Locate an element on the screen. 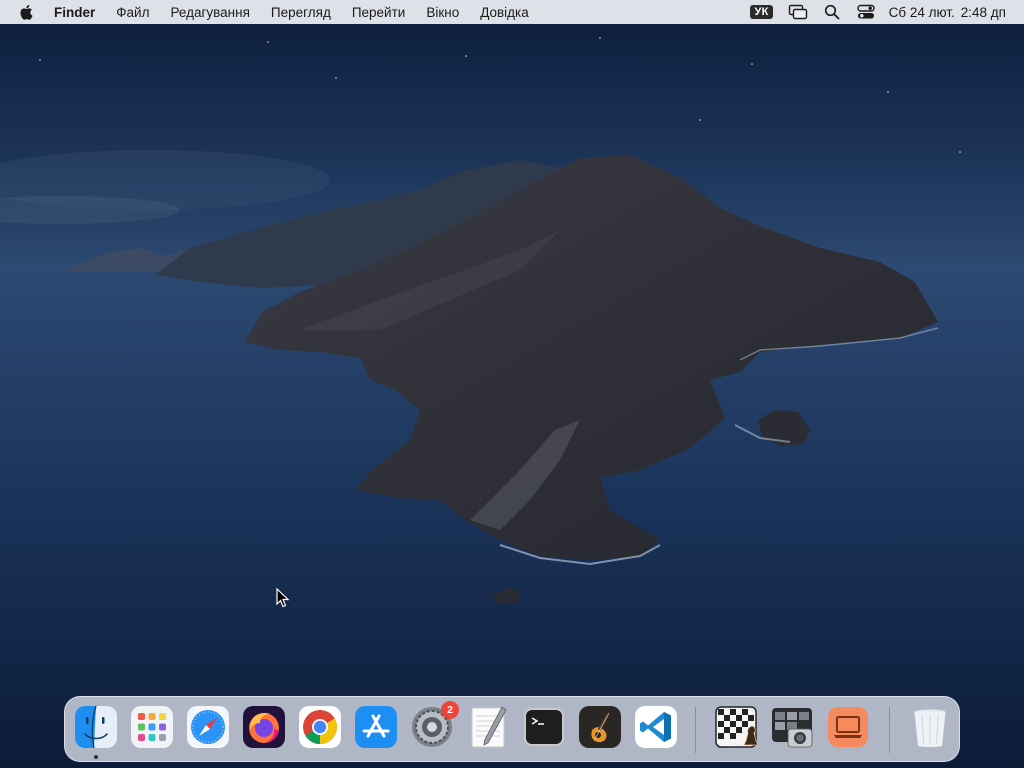  safari-icon is located at coordinates (208, 727).